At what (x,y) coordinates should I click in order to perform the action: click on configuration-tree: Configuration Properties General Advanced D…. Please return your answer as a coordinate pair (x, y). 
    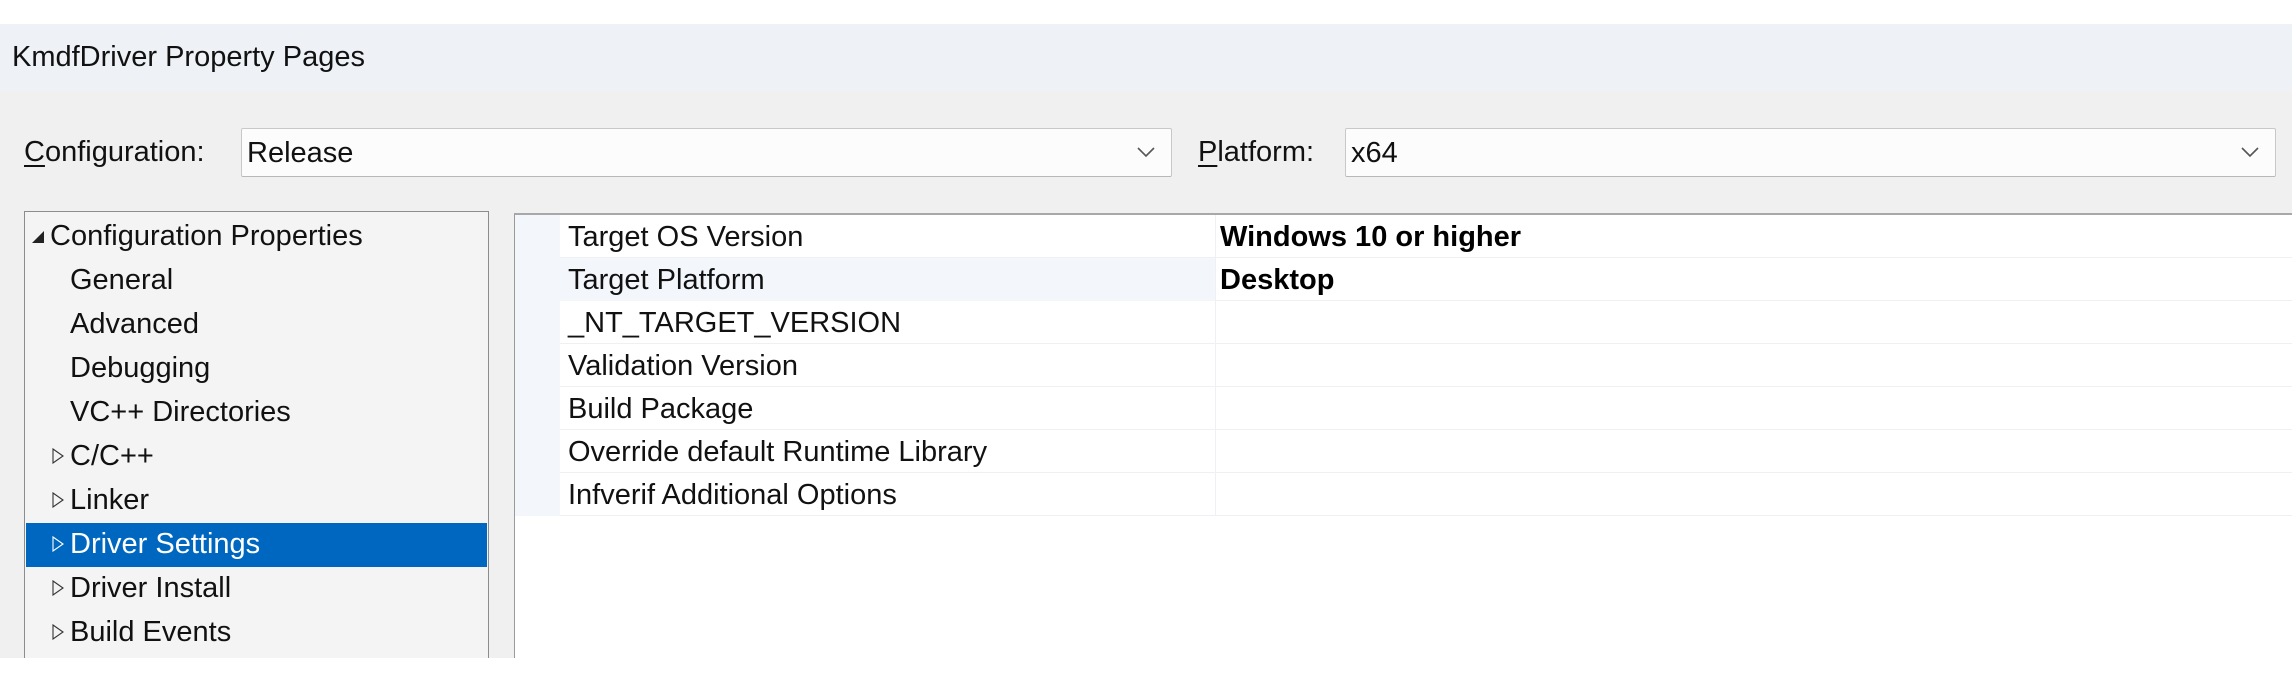
    Looking at the image, I should click on (256, 434).